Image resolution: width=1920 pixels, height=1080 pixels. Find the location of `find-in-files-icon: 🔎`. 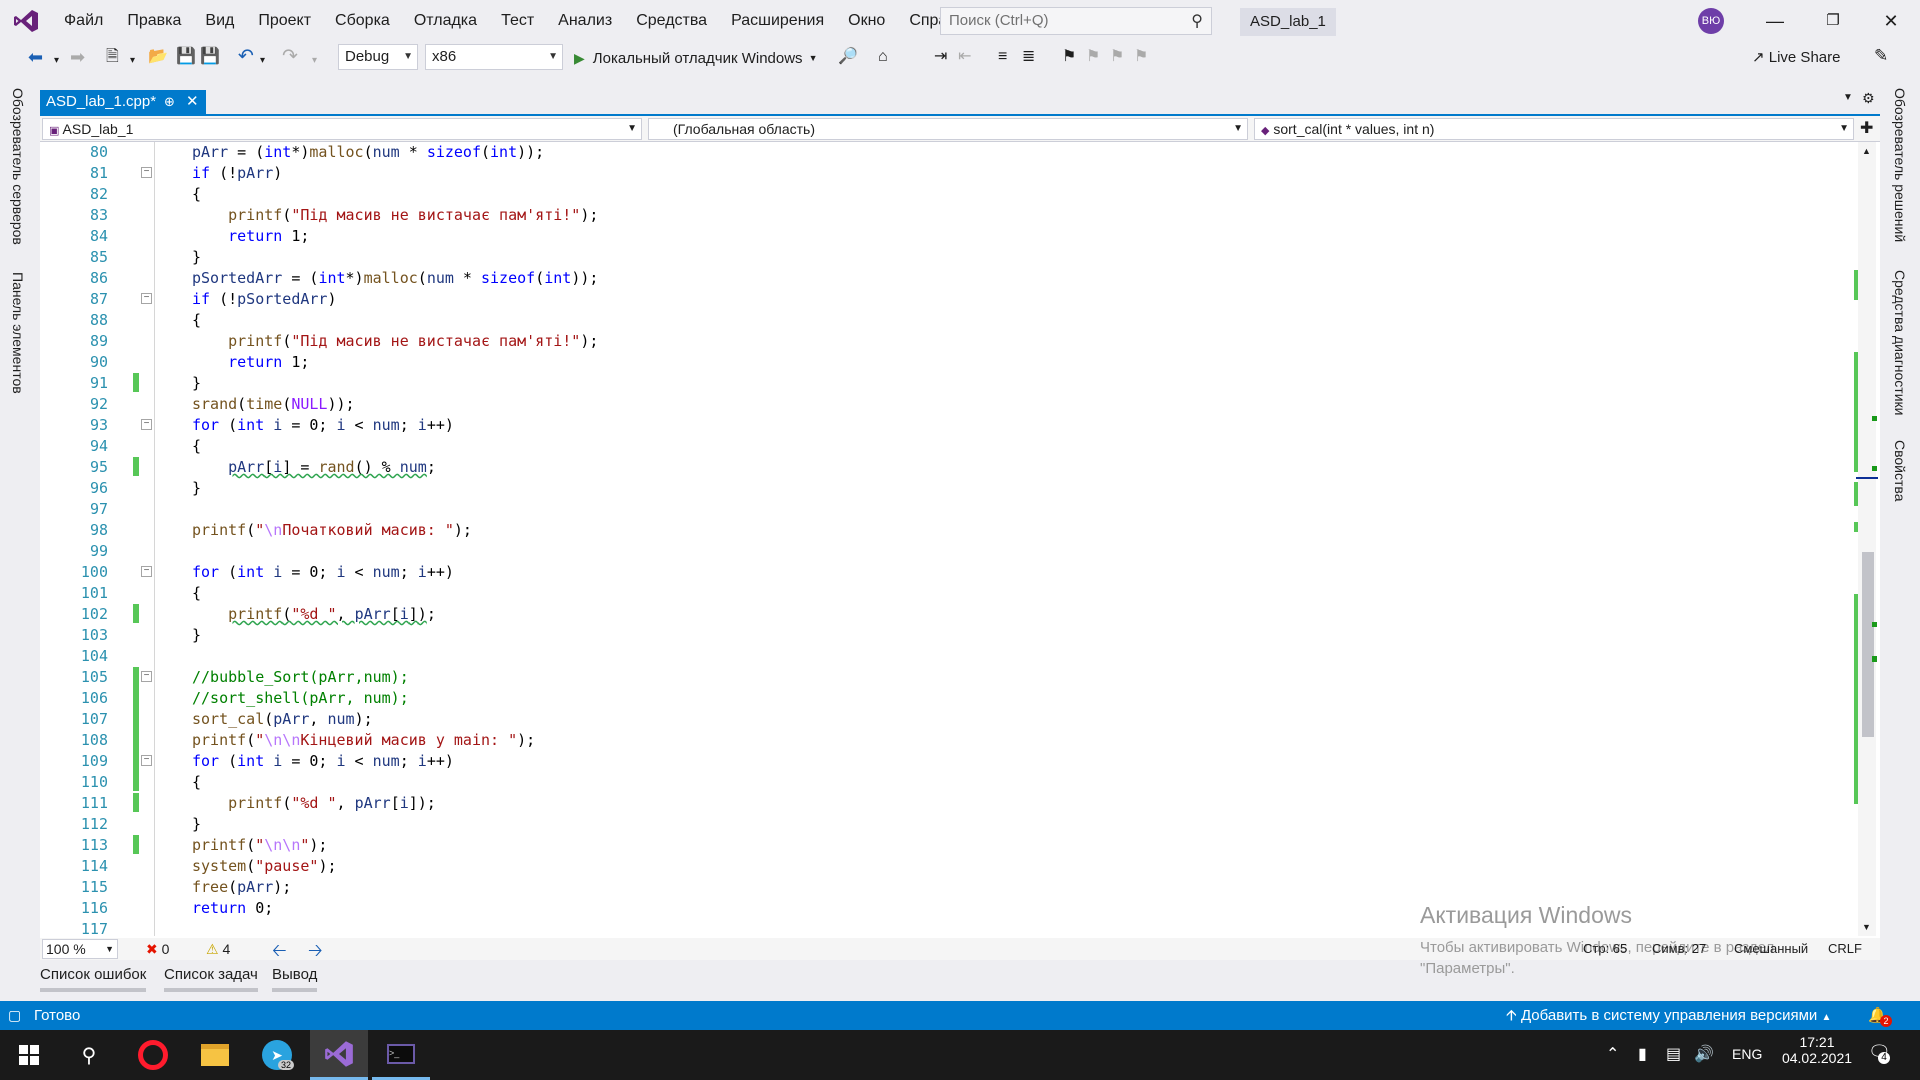

find-in-files-icon: 🔎 is located at coordinates (848, 57).